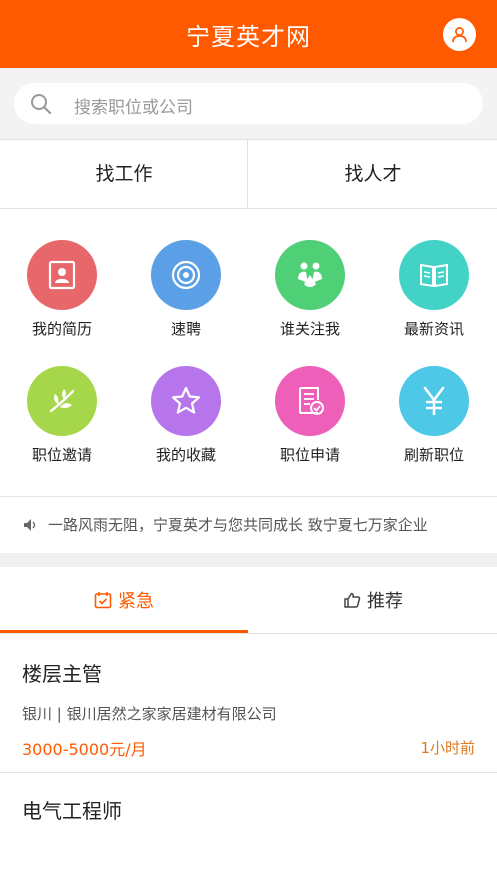  What do you see at coordinates (385, 601) in the screenshot?
I see `tab-recommended-label: 推荐` at bounding box center [385, 601].